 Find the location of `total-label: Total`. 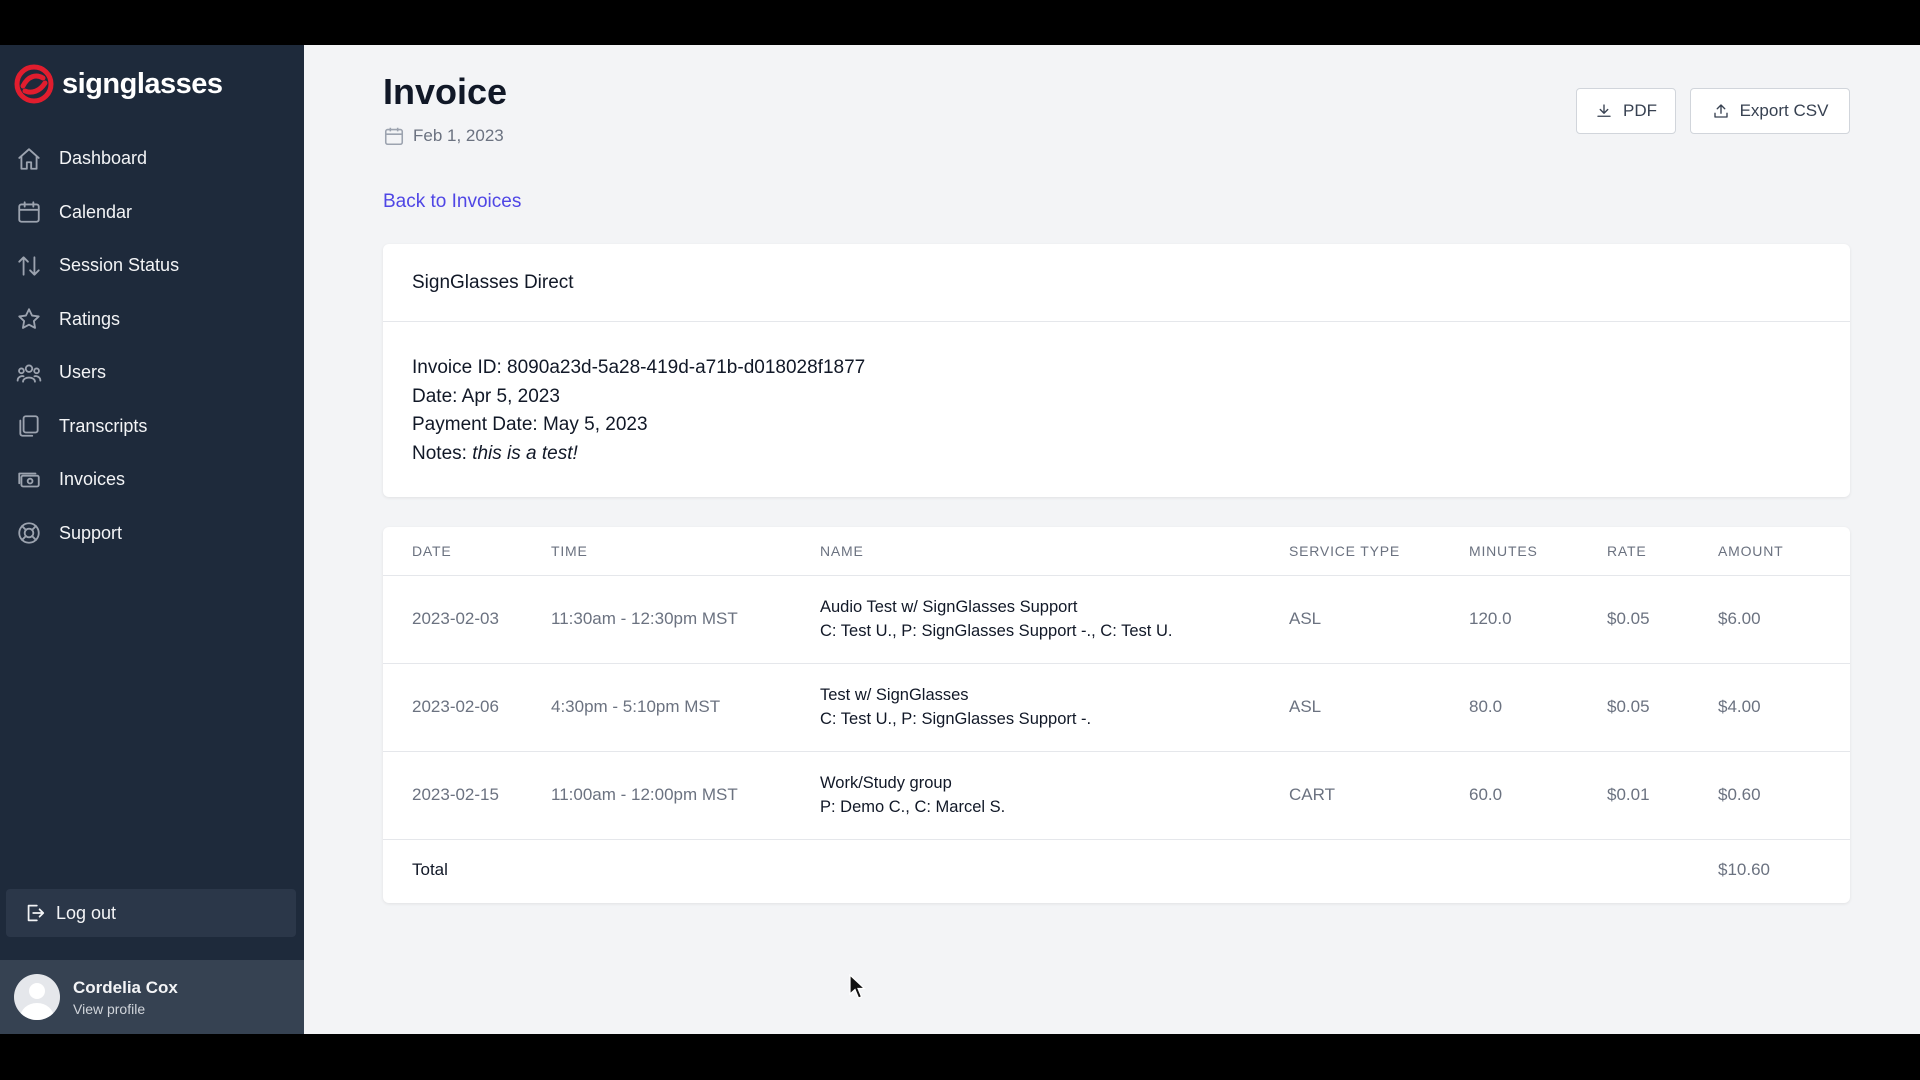

total-label: Total is located at coordinates (430, 870).